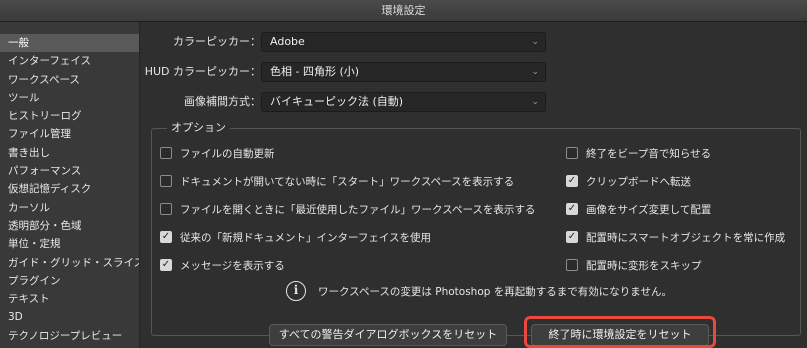 This screenshot has height=348, width=807. I want to click on option-show-start-workspace: ドキュメントが開いてない時に「スタート」ワークスペースを表示する, so click(337, 181).